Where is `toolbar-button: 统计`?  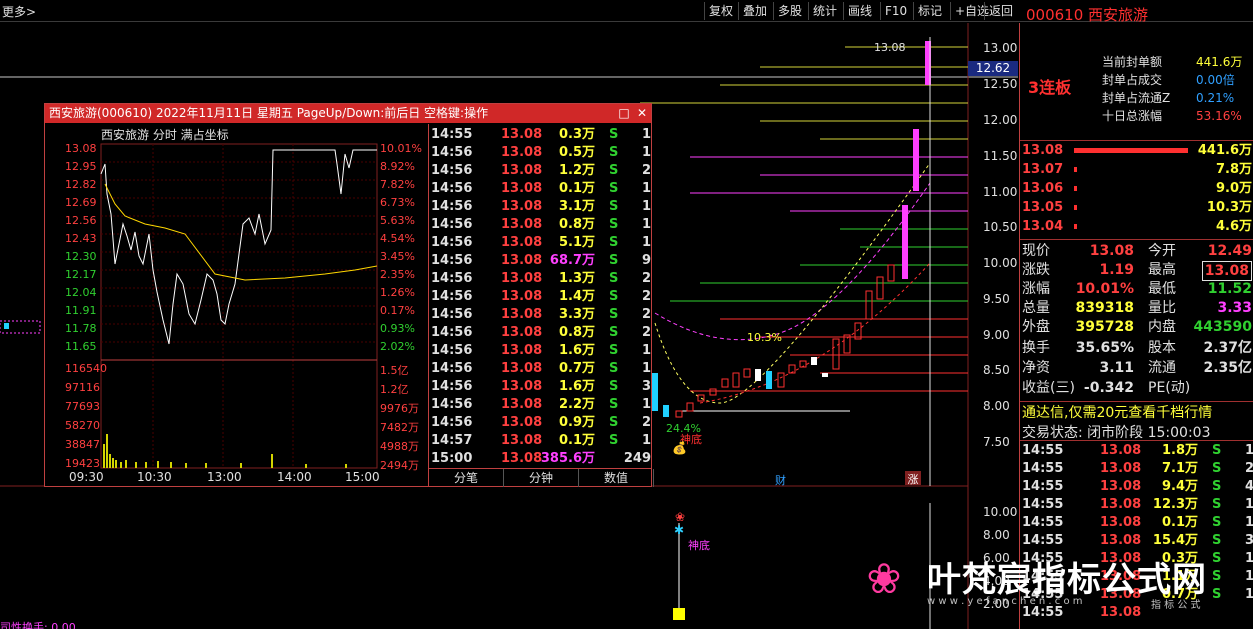
toolbar-button: 统计 is located at coordinates (824, 11).